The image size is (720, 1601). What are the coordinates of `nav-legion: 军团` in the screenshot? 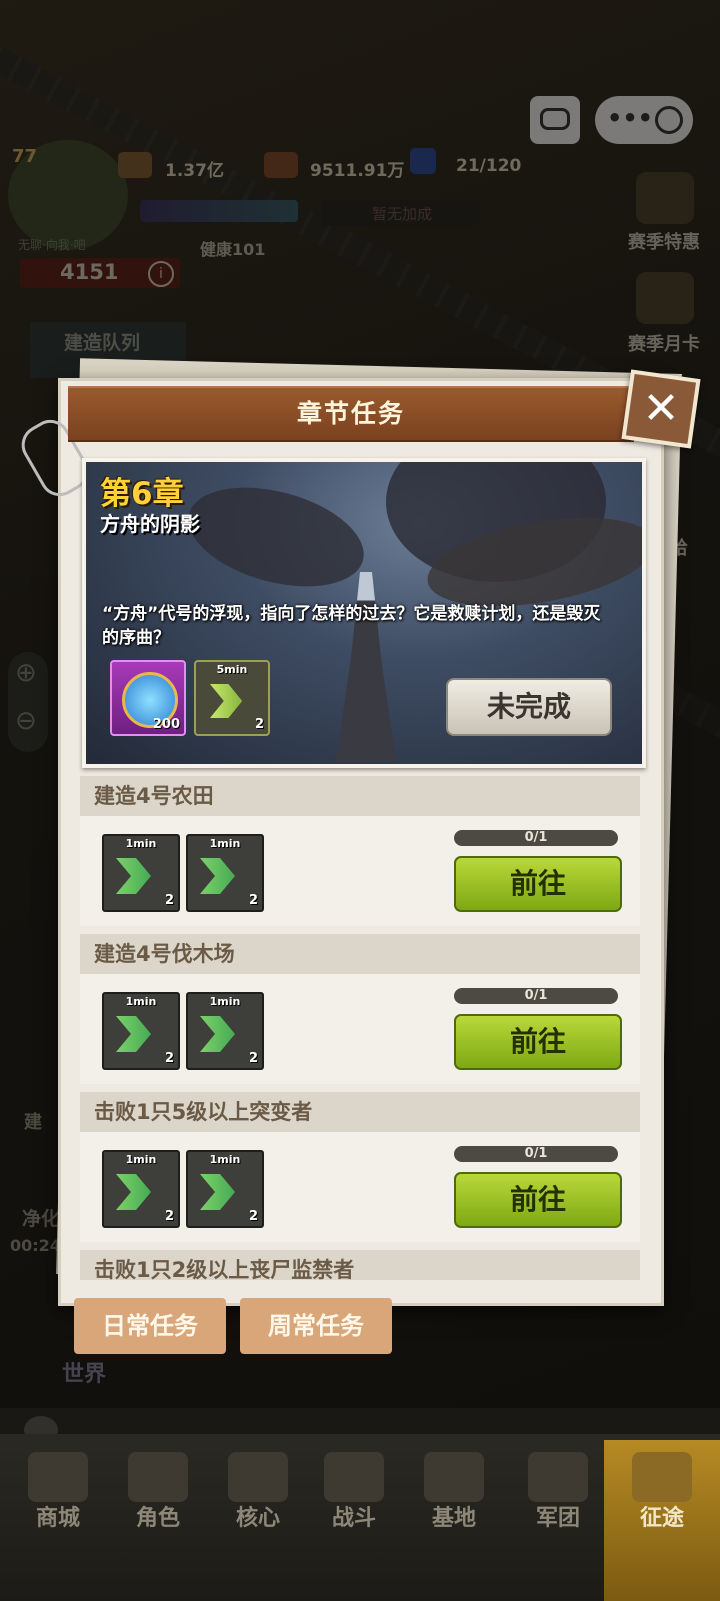 It's located at (558, 1516).